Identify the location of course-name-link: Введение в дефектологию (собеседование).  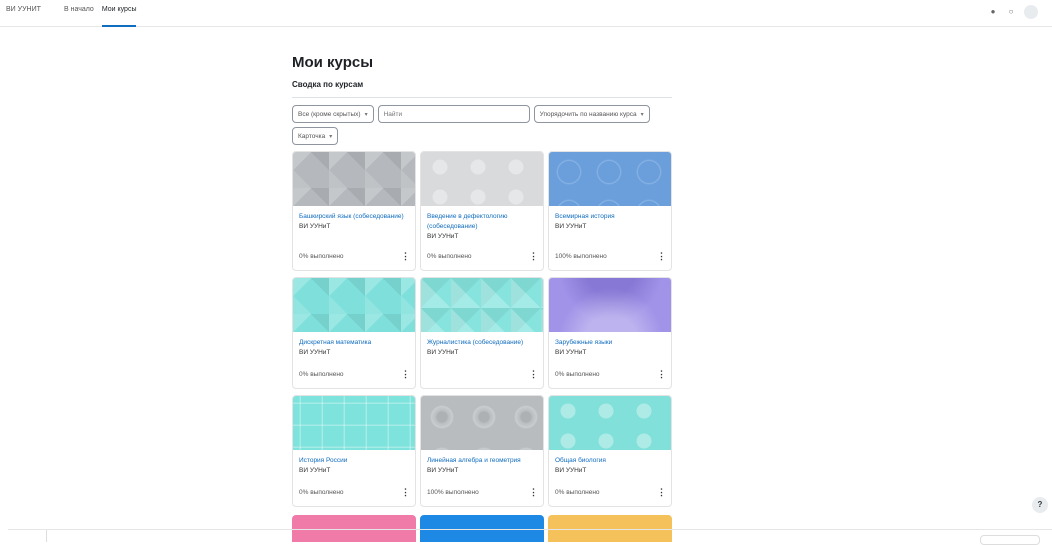
(482, 222).